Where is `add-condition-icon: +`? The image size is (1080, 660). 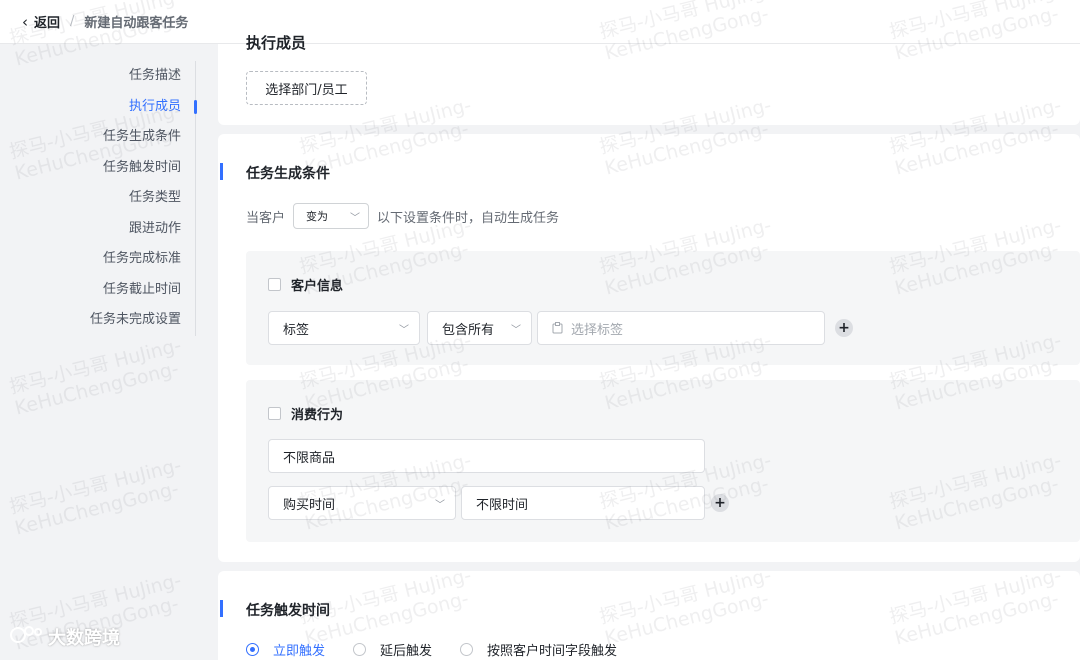 add-condition-icon: + is located at coordinates (844, 328).